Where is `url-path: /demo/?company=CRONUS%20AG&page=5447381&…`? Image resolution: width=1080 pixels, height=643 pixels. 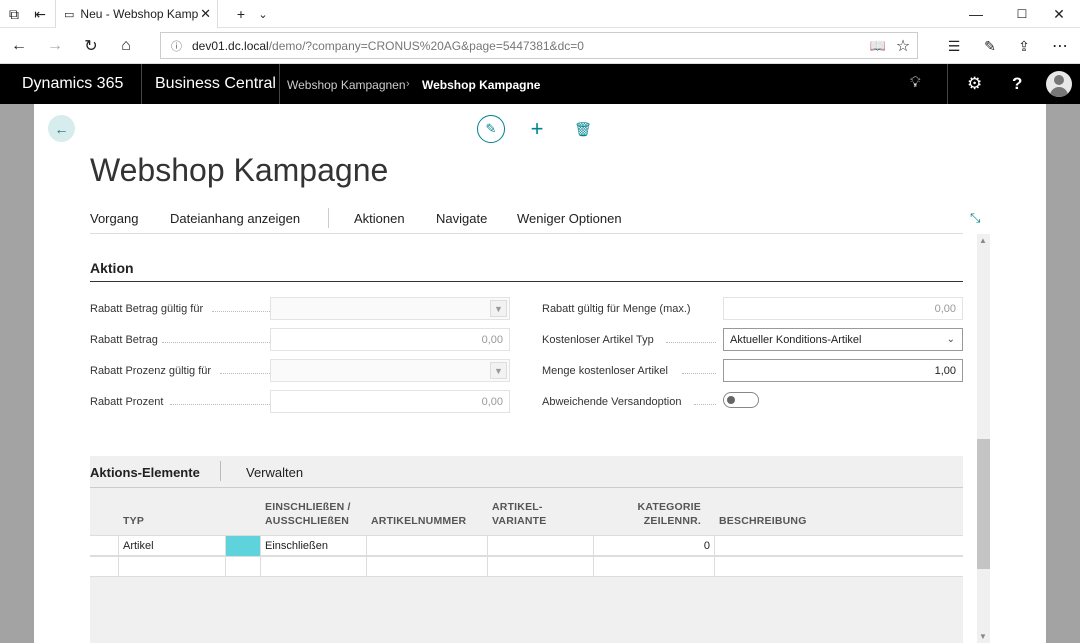 url-path: /demo/?company=CRONUS%20AG&page=5447381&… is located at coordinates (426, 45).